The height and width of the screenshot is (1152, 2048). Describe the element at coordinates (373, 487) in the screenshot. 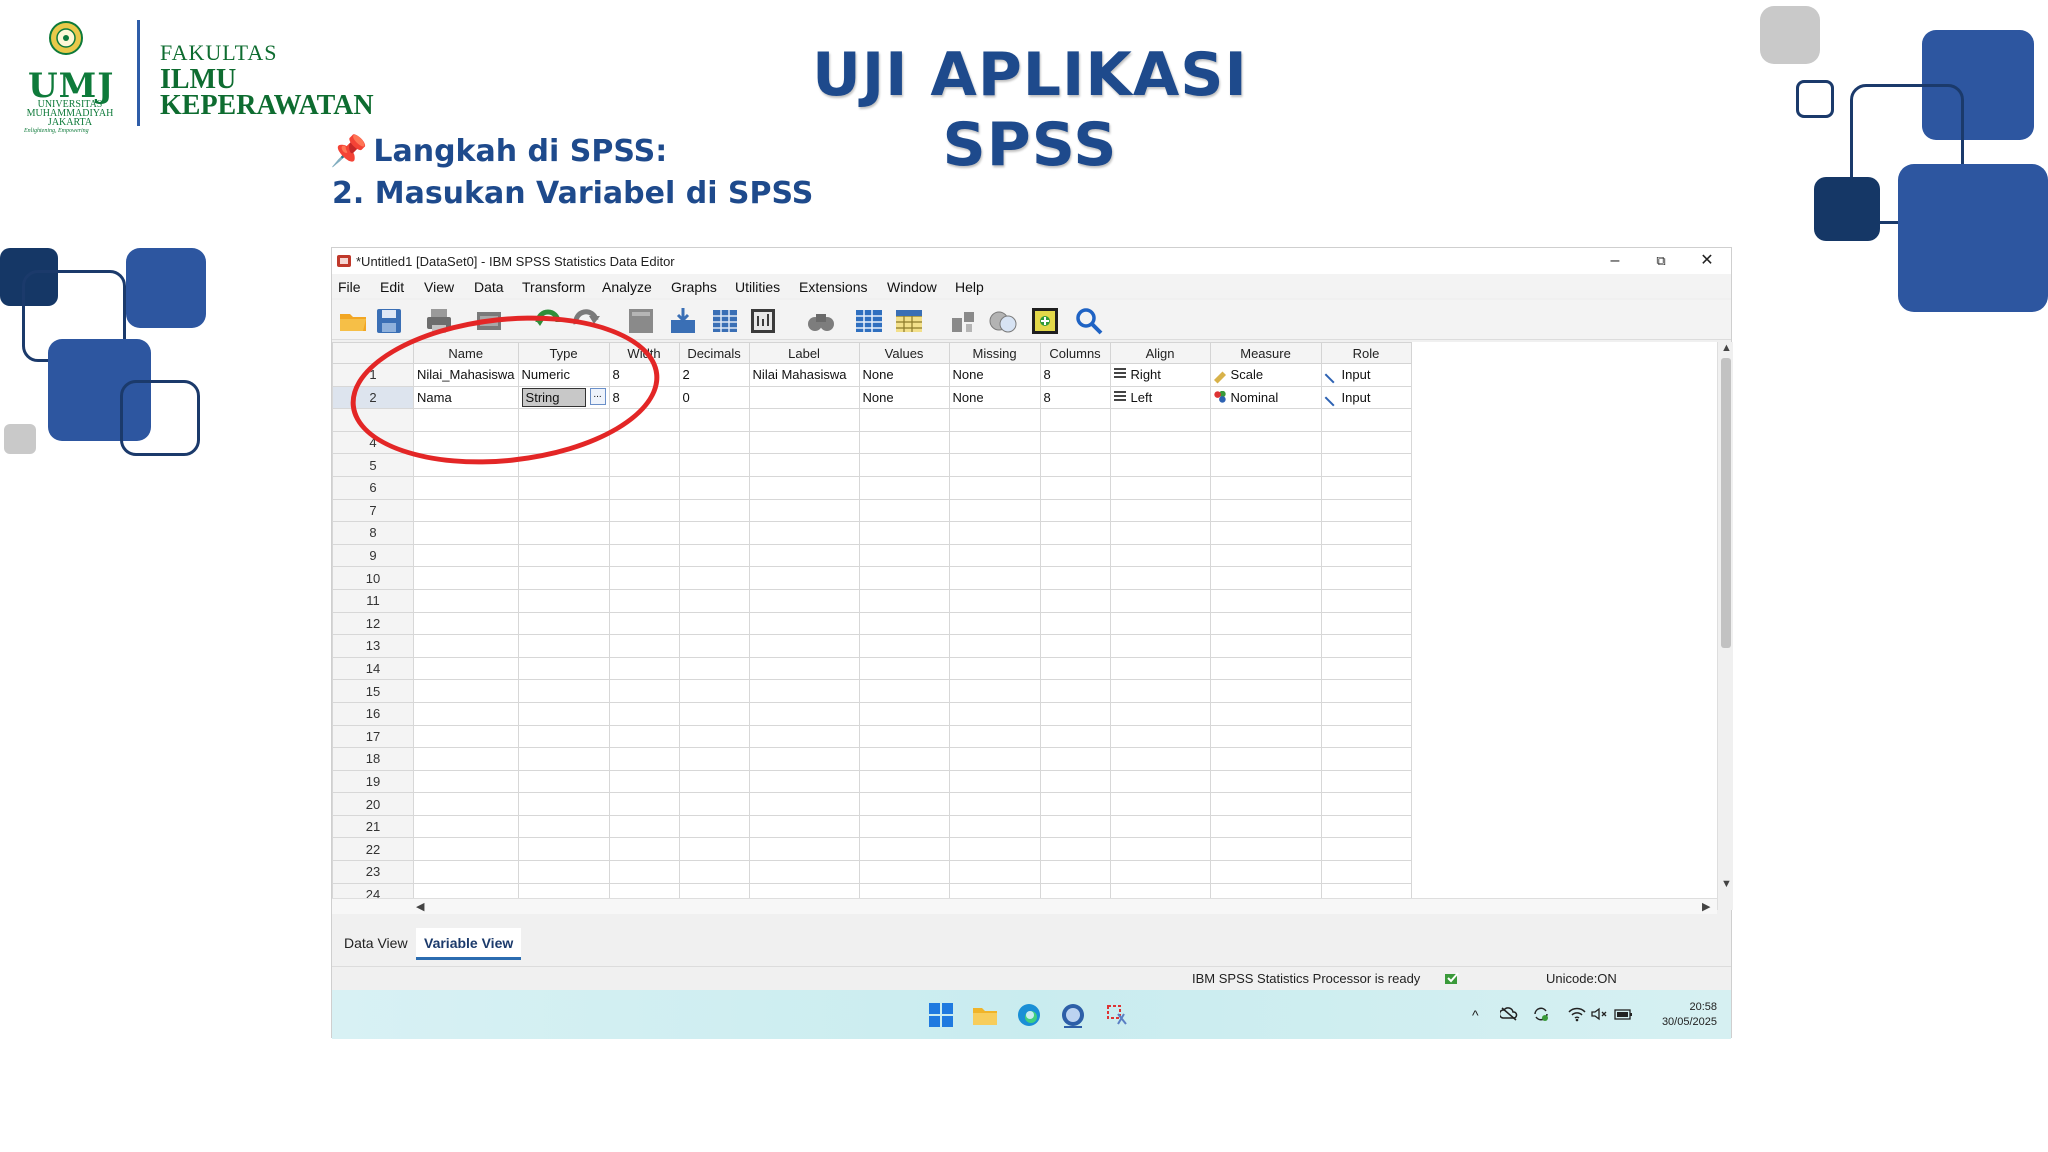

I see `row-number: 6` at that location.